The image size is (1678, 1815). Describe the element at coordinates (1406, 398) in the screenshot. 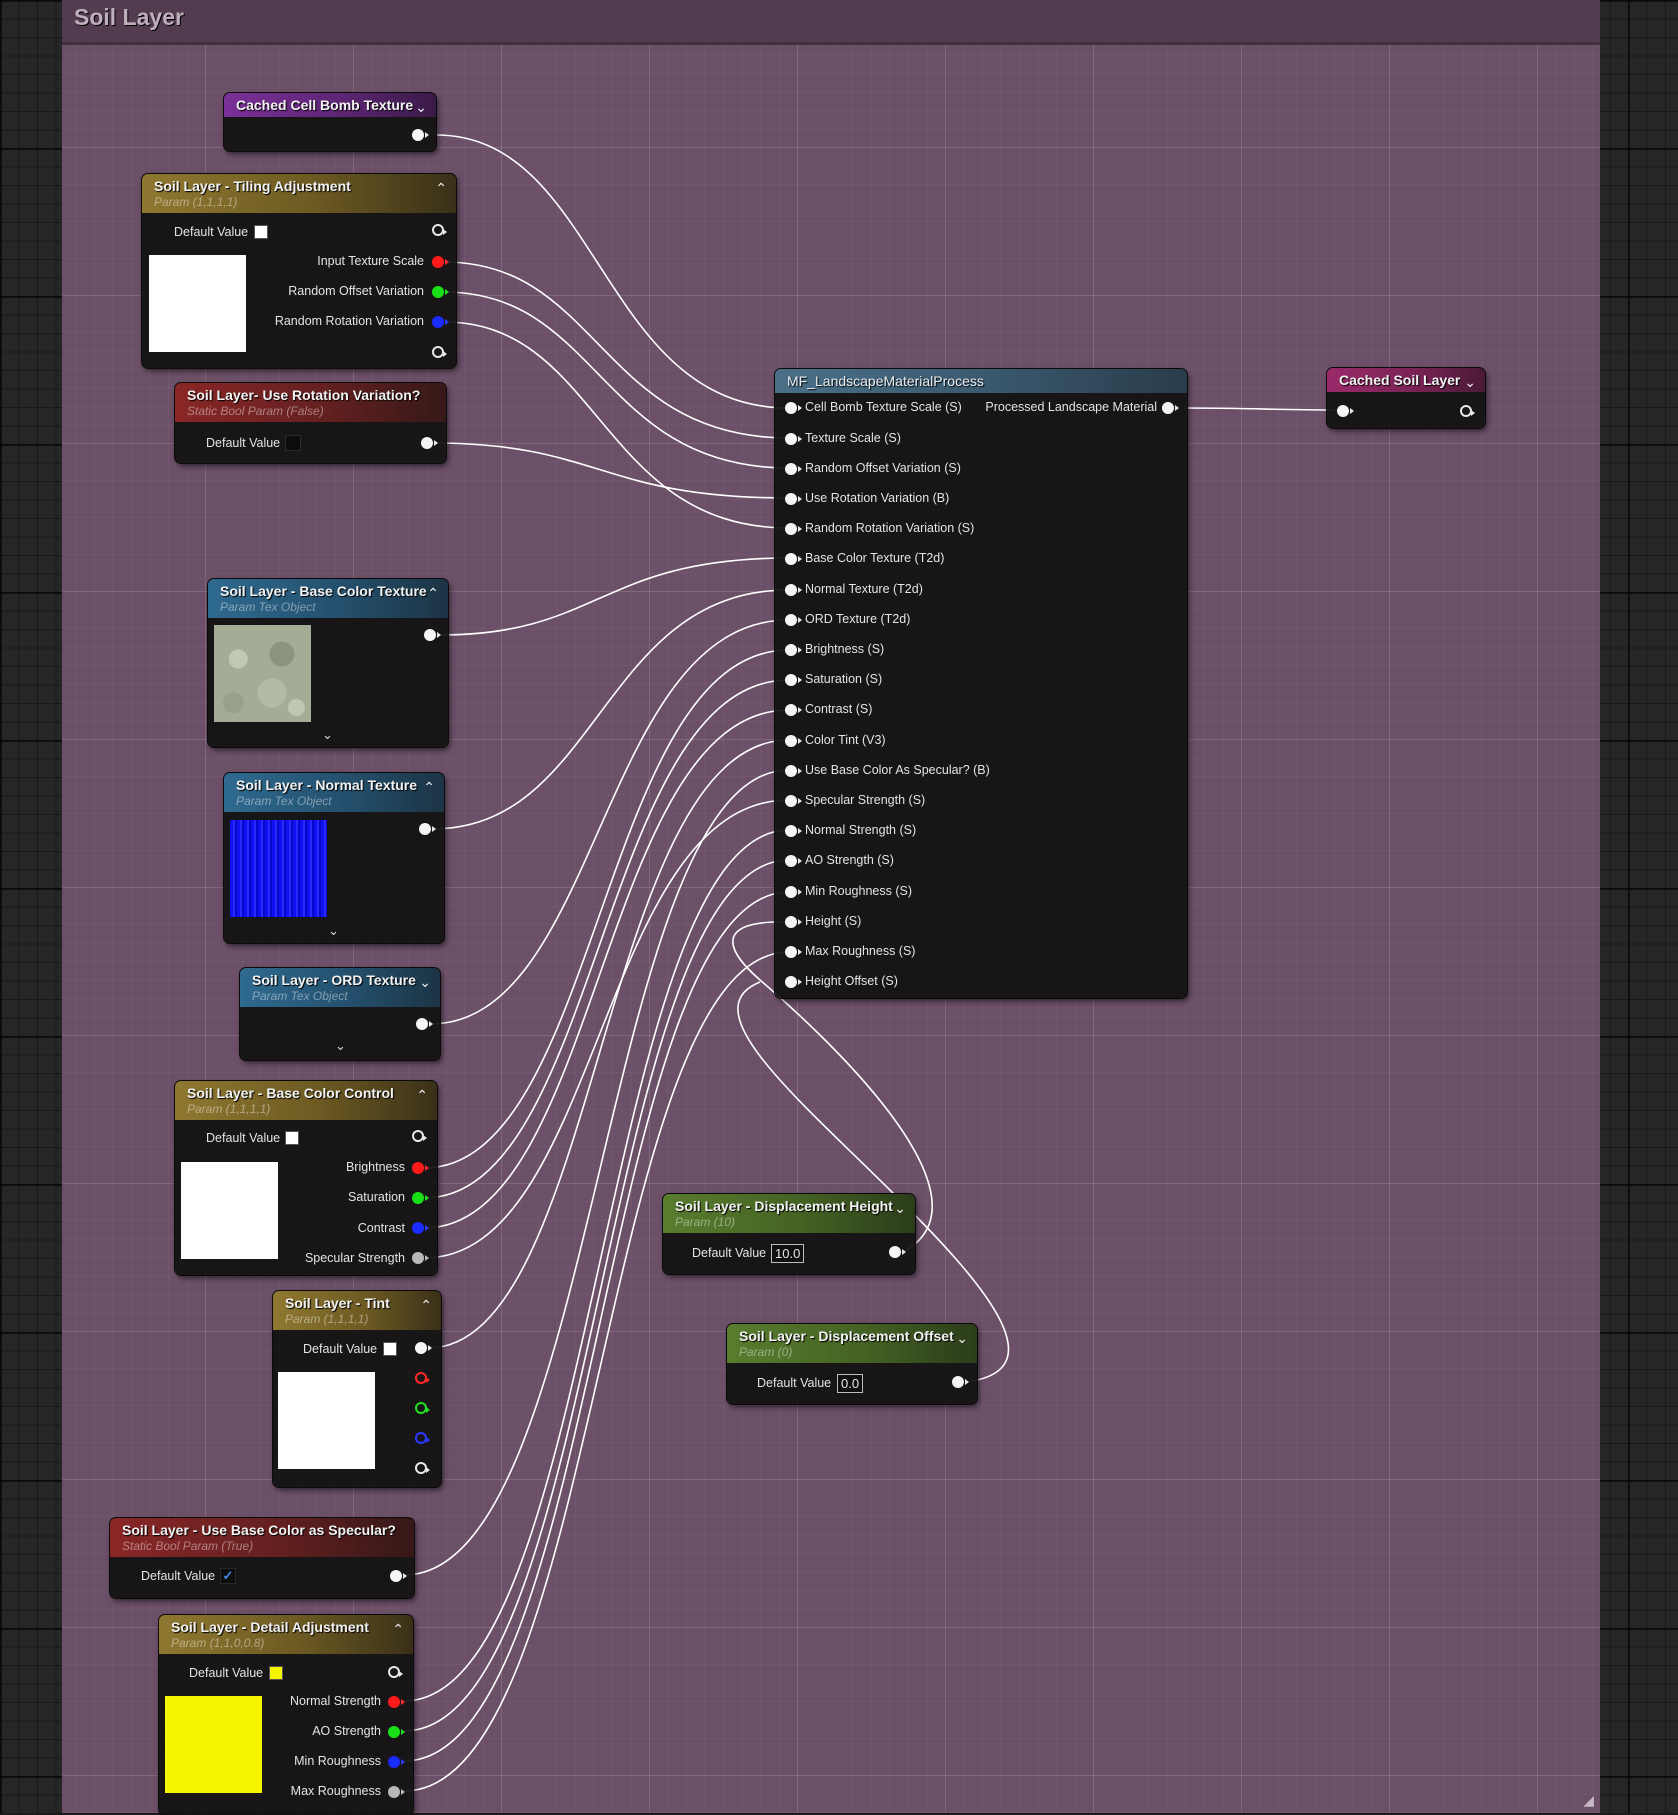

I see `cached-soil-layer-node: Cached Soil Layer ⌄` at that location.